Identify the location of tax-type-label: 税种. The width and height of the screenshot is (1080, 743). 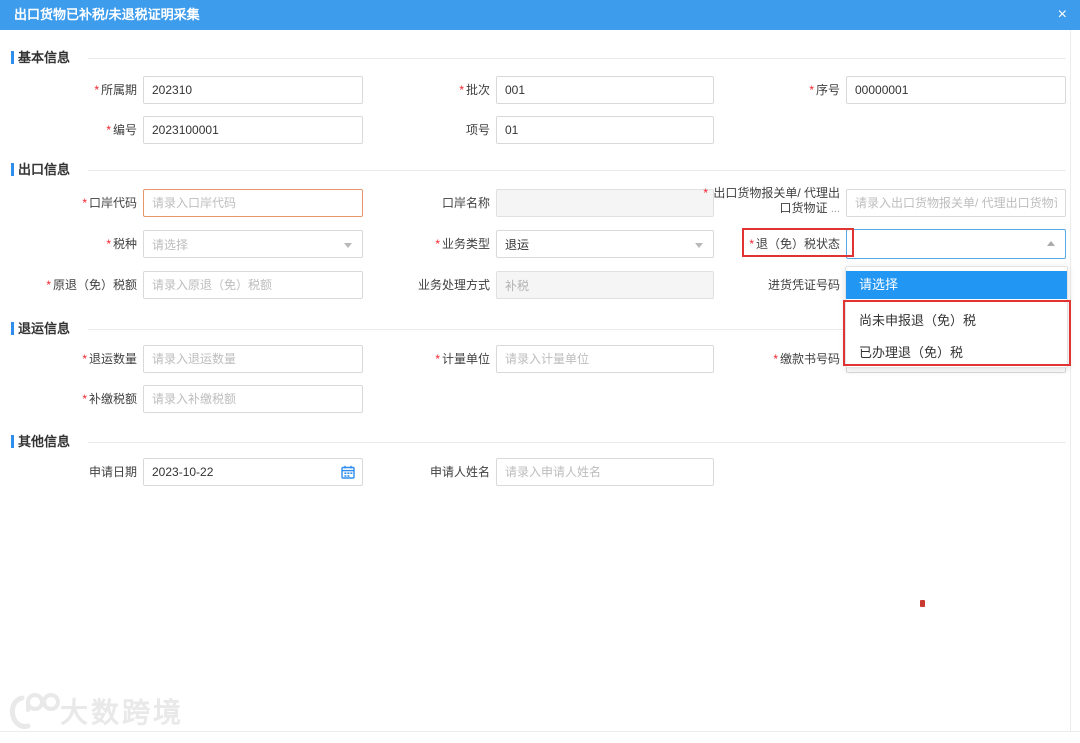
(77, 244).